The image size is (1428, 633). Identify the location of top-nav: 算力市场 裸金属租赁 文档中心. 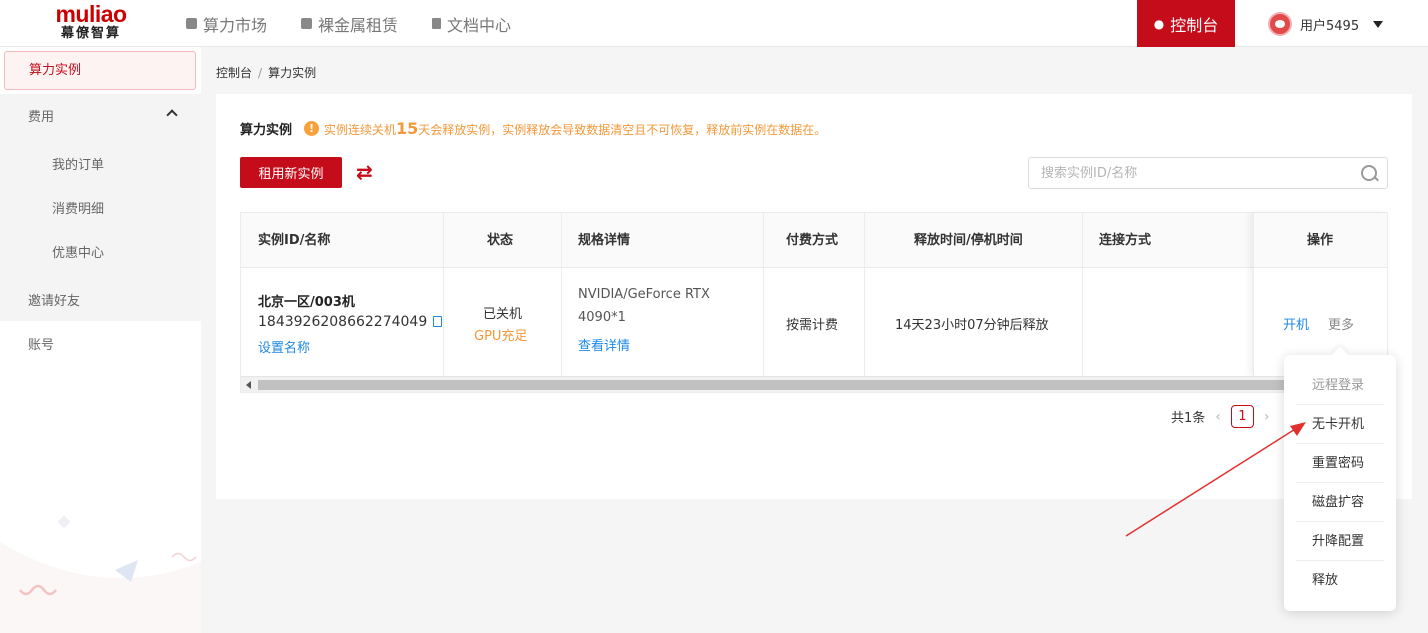
(348, 23).